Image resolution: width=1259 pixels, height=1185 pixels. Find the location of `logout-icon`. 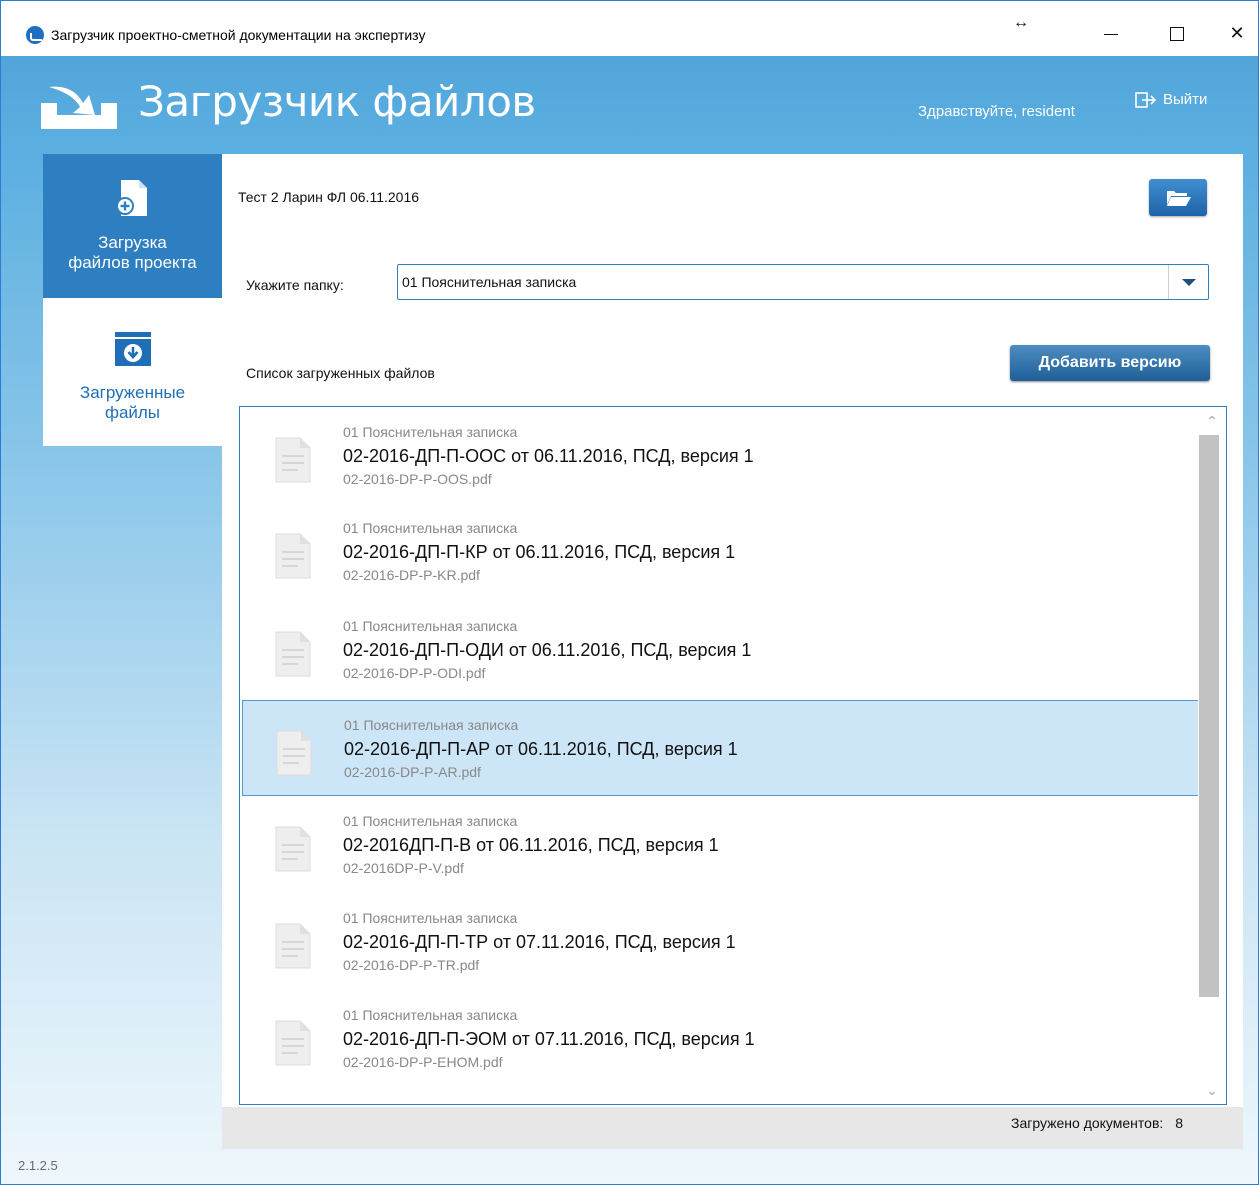

logout-icon is located at coordinates (1146, 99).